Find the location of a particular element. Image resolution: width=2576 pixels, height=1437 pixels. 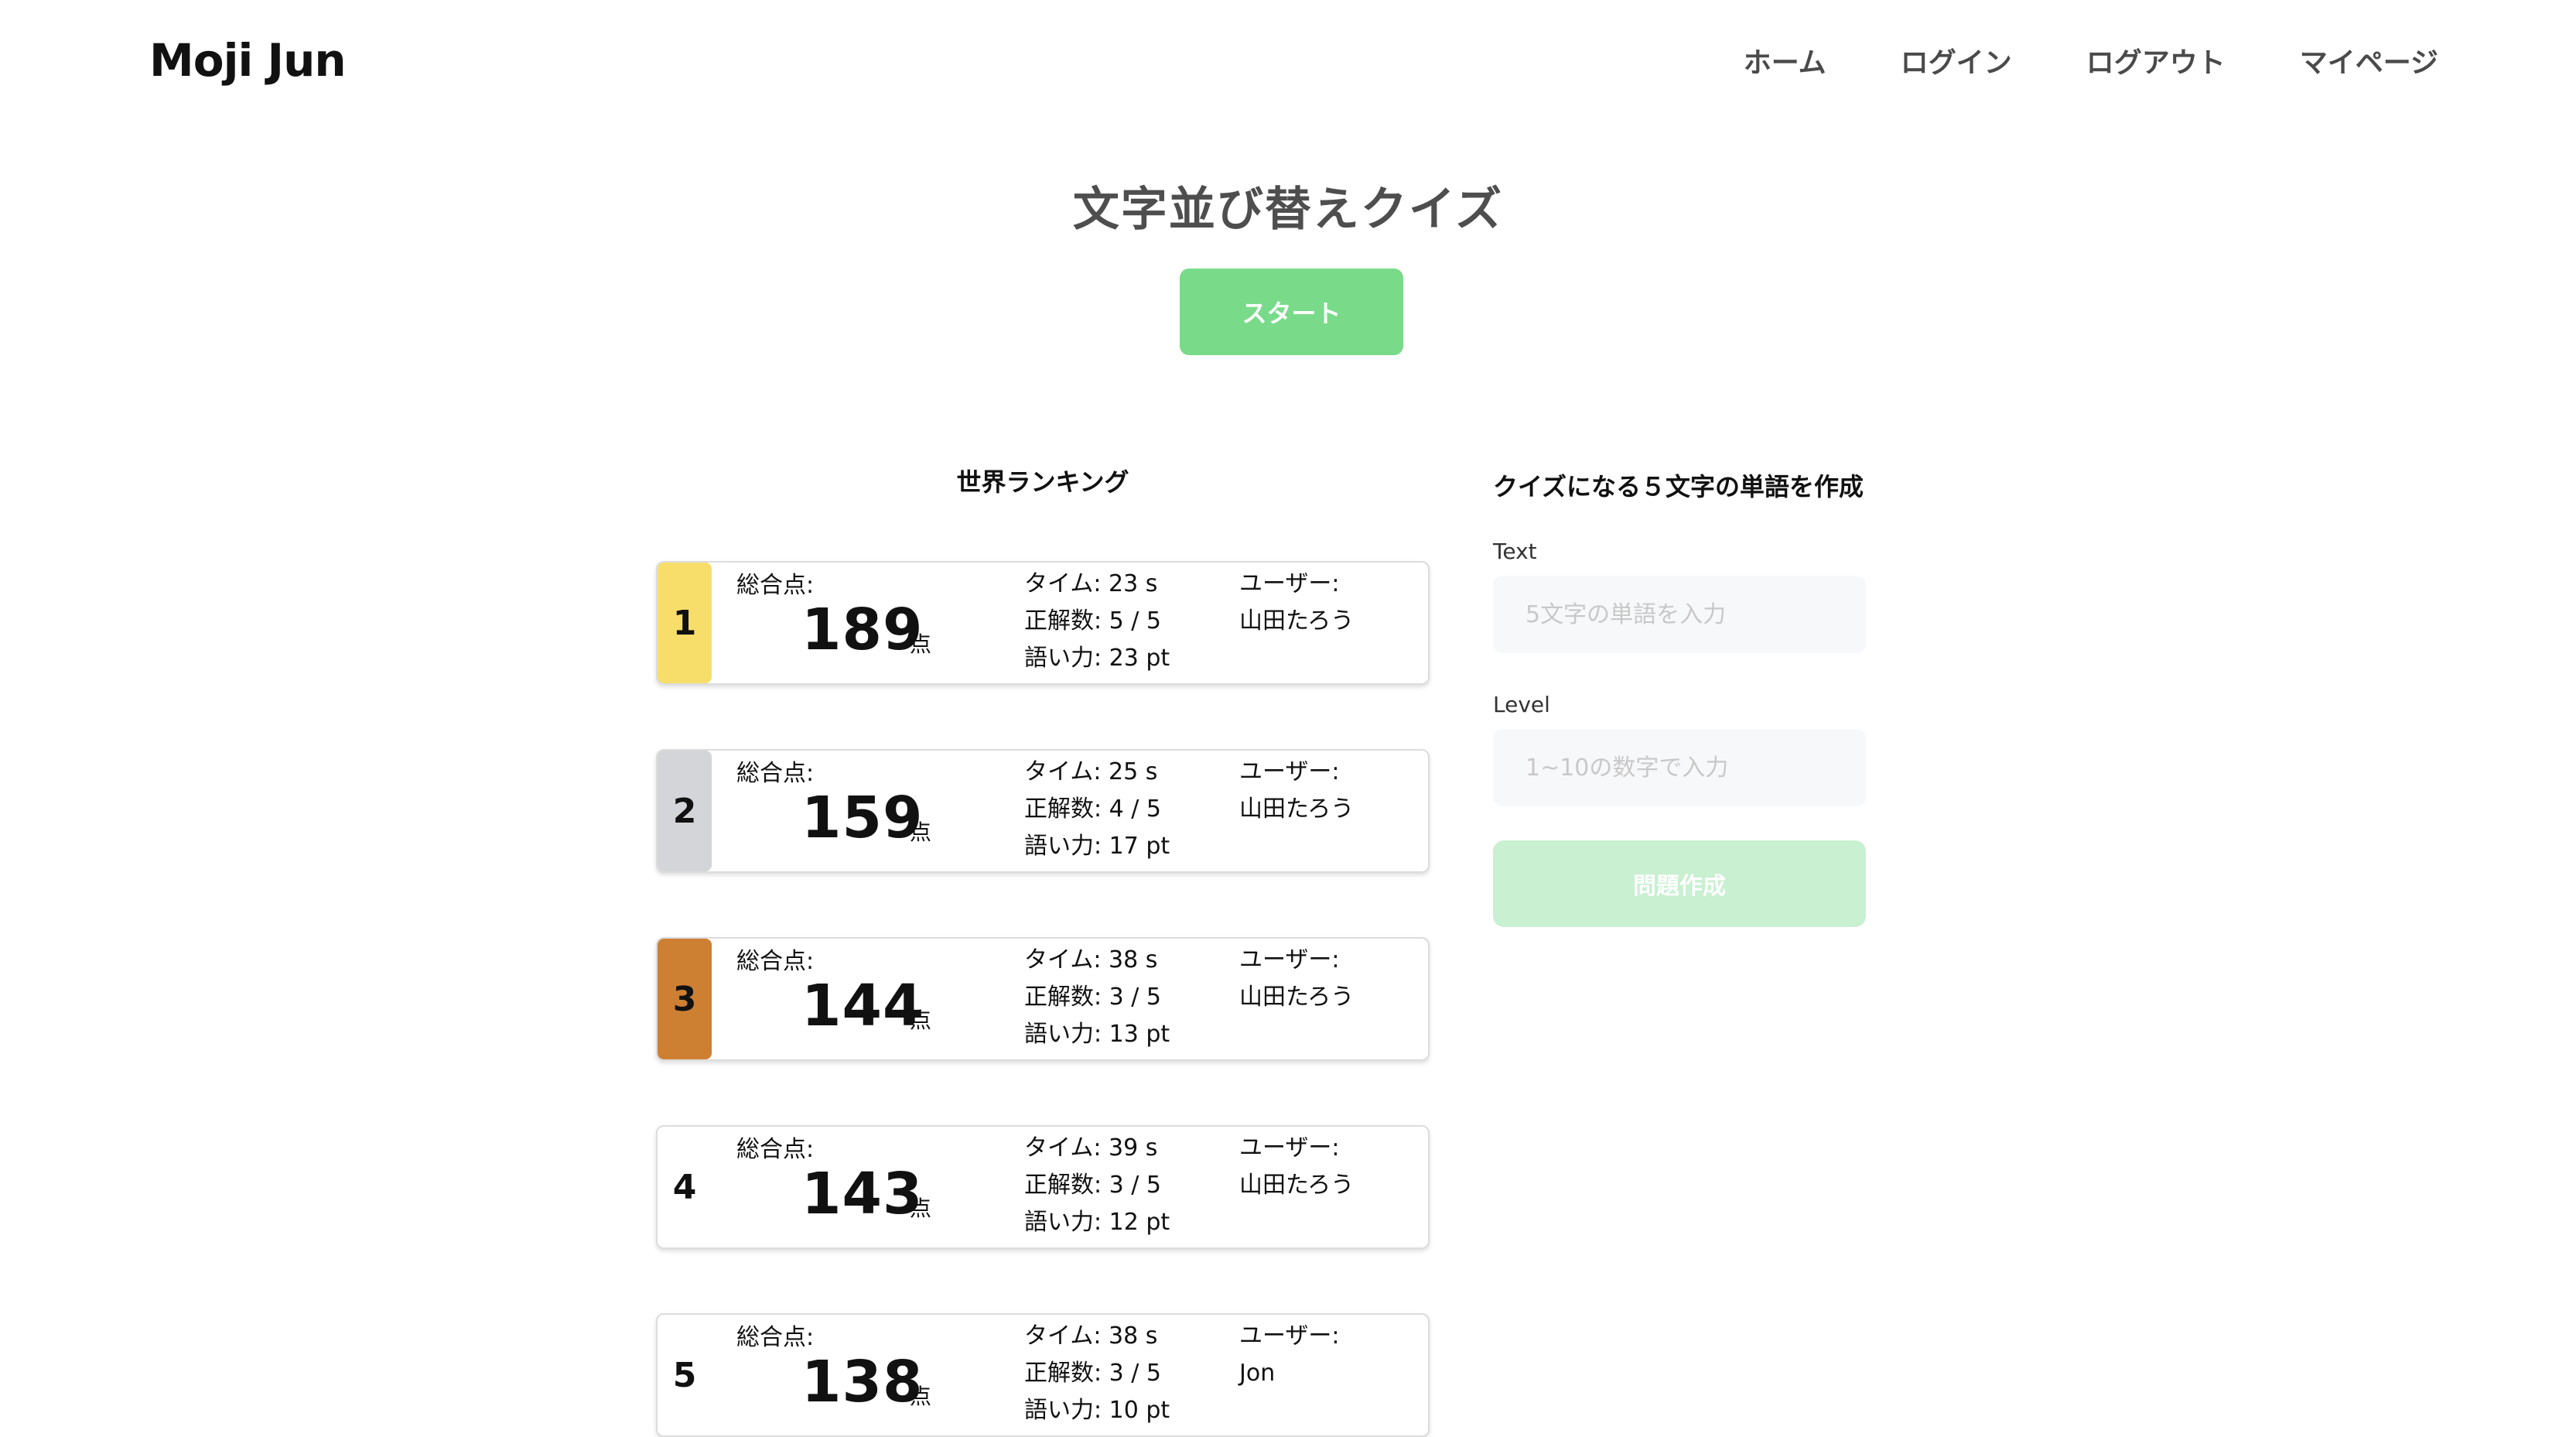

main-nav: ホーム ログイン ログアウト マイページ is located at coordinates (2091, 60).